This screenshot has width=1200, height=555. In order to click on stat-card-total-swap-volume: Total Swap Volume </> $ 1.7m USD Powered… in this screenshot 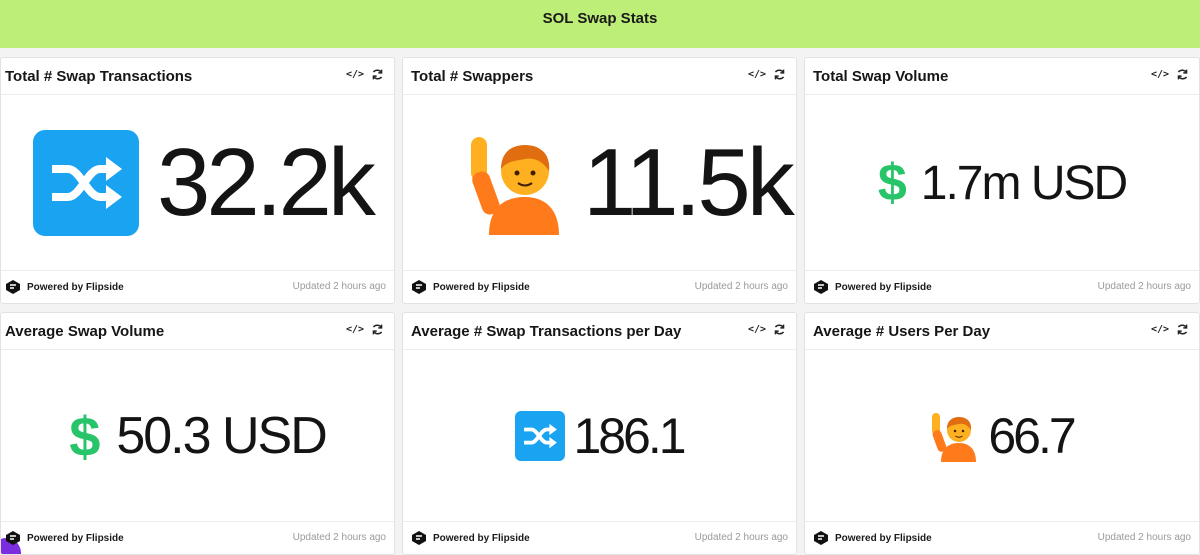, I will do `click(1002, 180)`.